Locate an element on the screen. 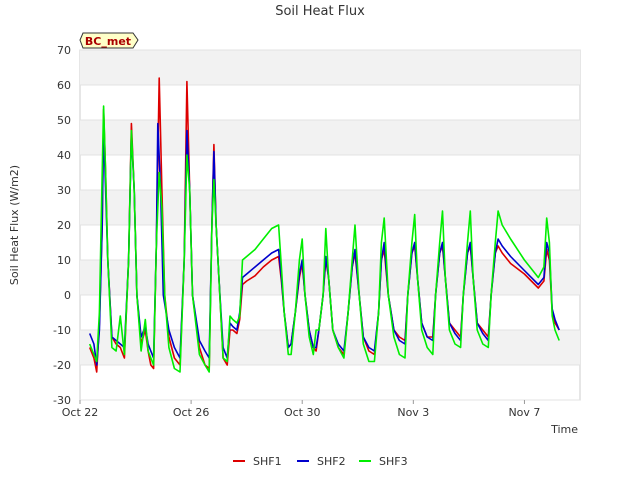 This screenshot has height=480, width=640. x-tick-label: Oct 30 is located at coordinates (302, 412).